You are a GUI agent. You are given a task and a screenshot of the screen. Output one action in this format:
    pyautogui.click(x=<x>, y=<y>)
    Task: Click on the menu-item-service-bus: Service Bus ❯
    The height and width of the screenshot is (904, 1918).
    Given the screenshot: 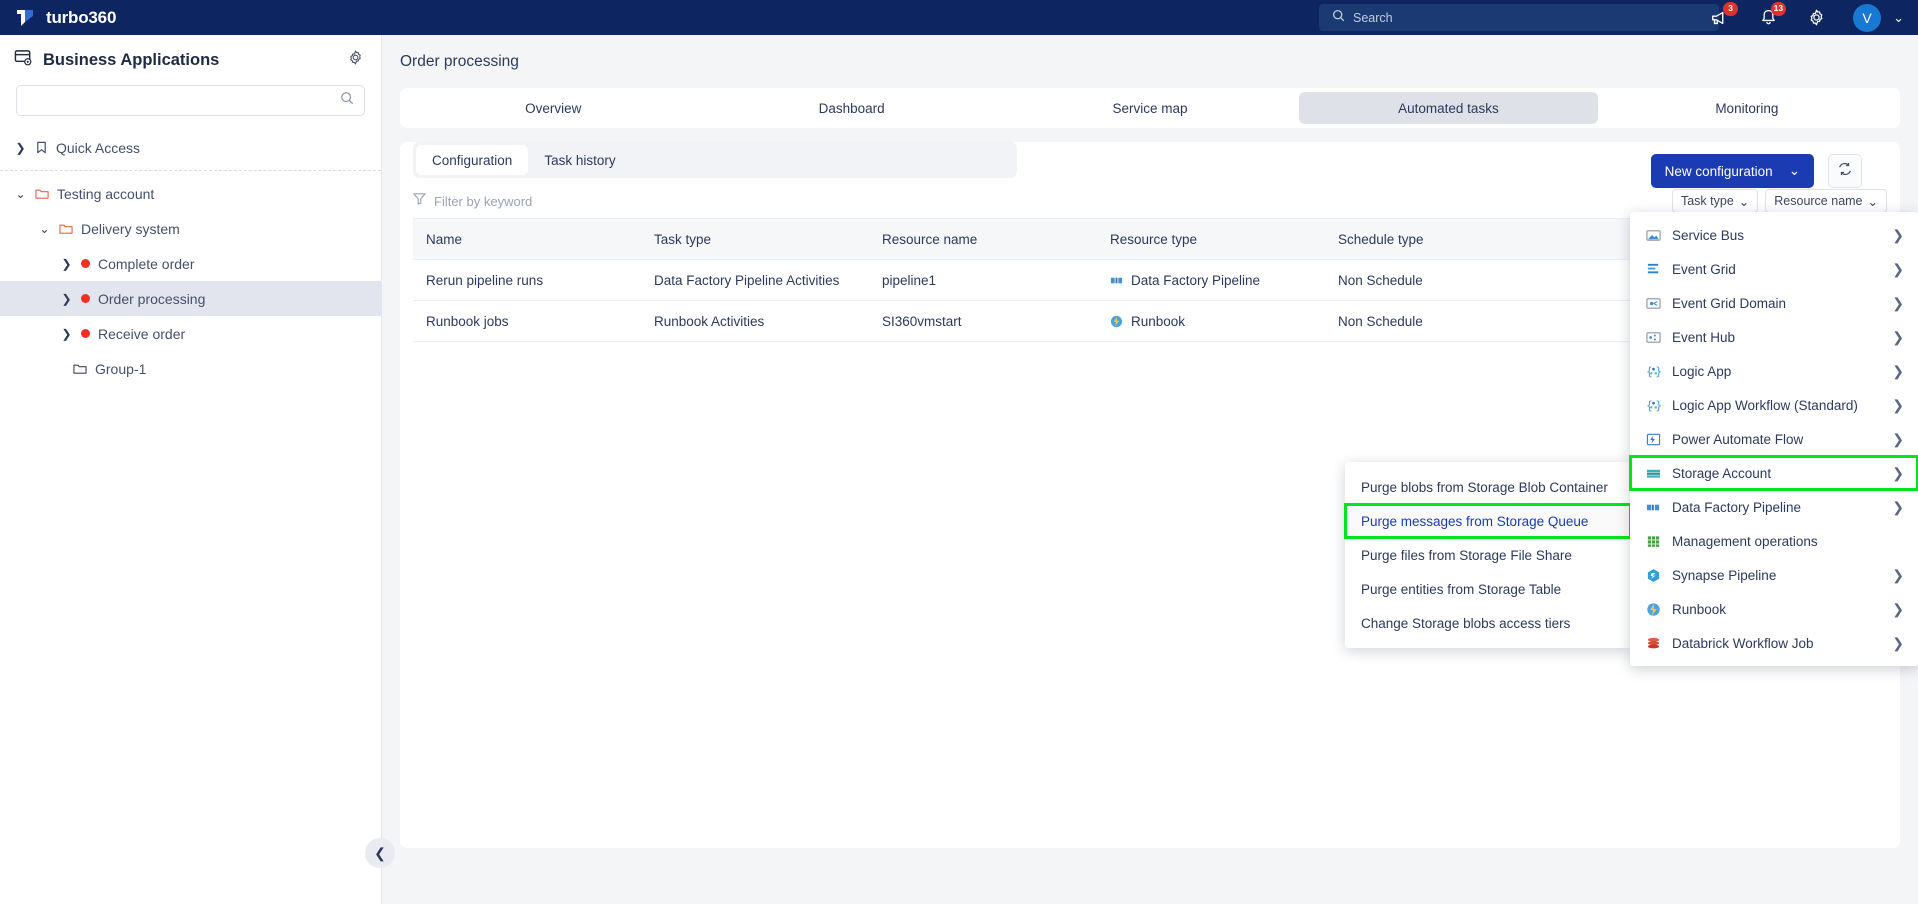 What is the action you would take?
    pyautogui.click(x=1774, y=235)
    